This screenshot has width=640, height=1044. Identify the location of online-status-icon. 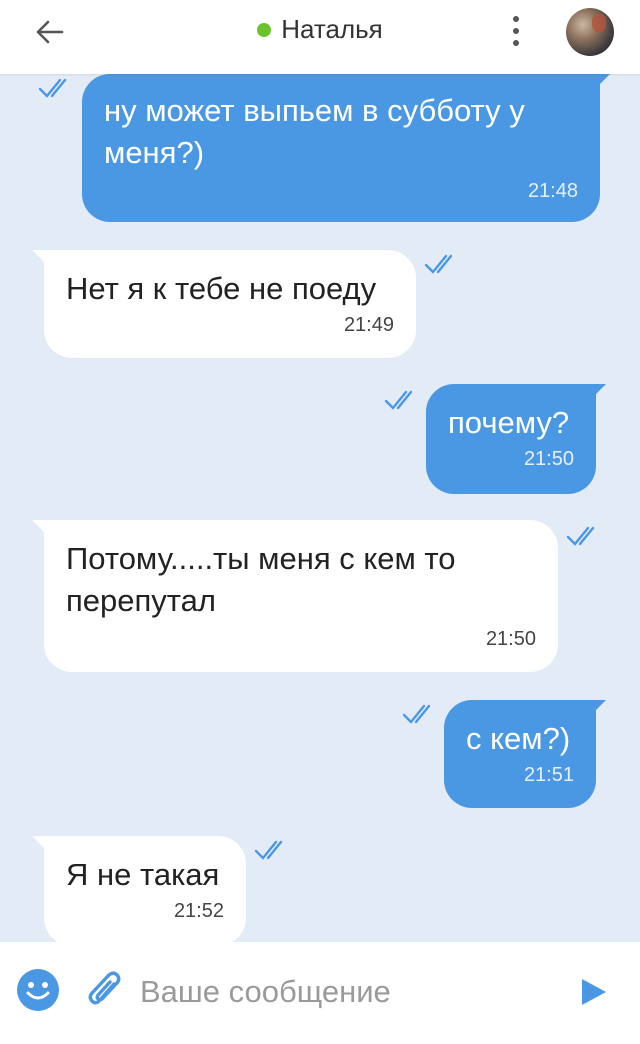
(264, 29).